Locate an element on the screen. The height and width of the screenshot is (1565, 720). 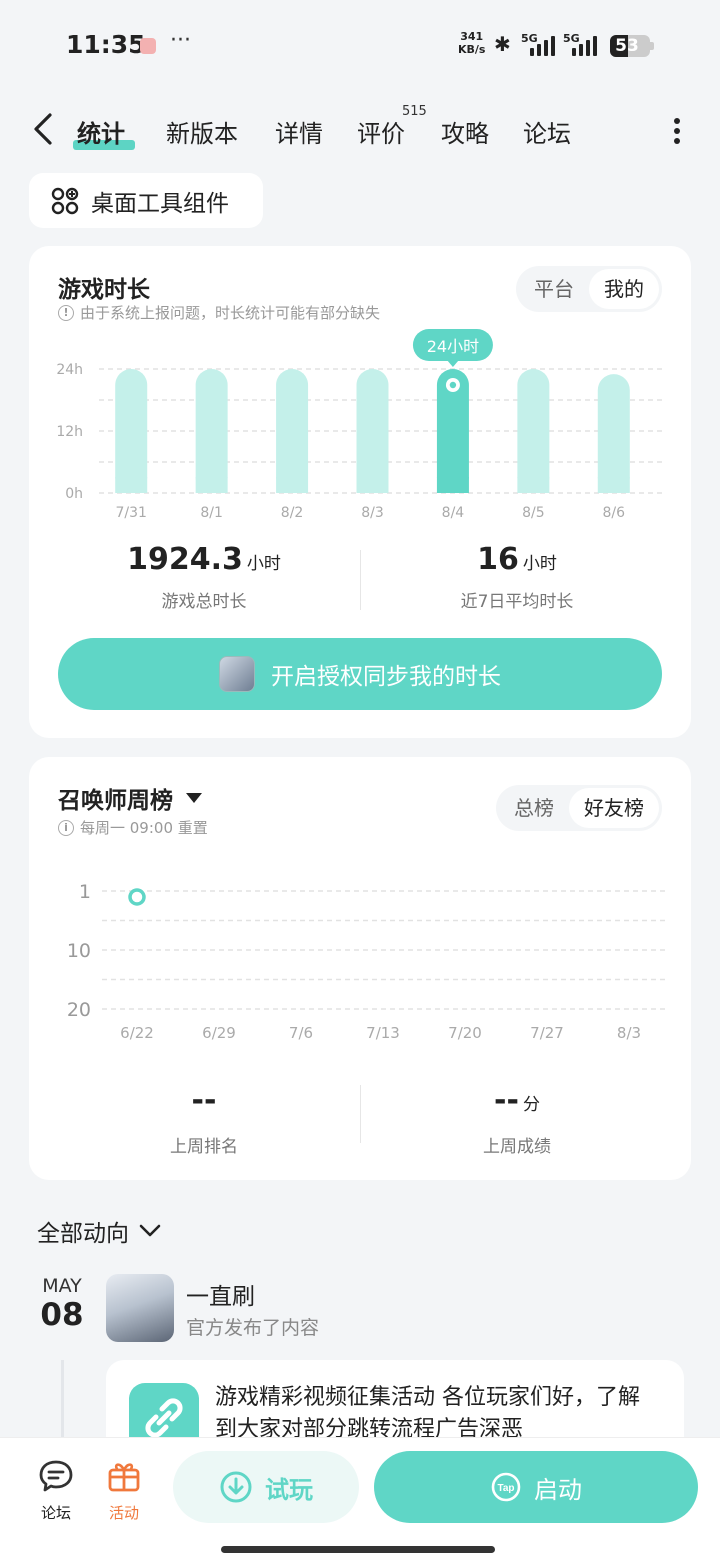
x-tick-label: 8/6 is located at coordinates (614, 513).